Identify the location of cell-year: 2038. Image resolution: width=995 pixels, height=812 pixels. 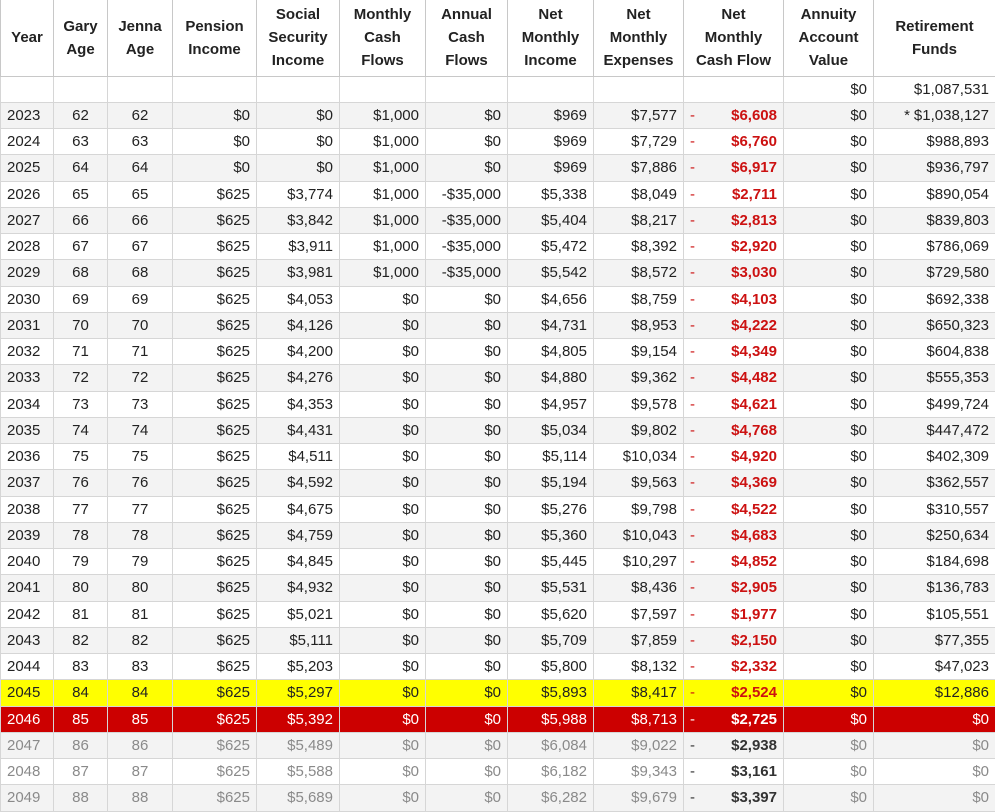
(27, 509).